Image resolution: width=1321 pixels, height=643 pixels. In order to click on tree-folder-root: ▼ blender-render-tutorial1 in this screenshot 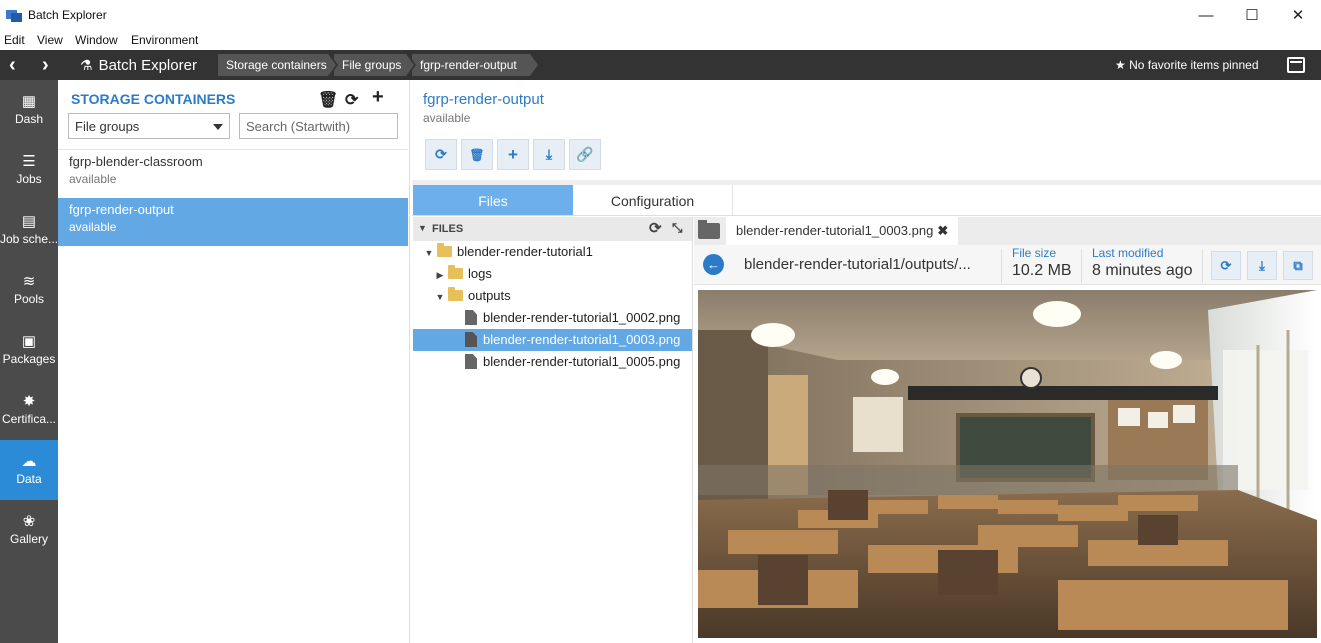, I will do `click(552, 252)`.